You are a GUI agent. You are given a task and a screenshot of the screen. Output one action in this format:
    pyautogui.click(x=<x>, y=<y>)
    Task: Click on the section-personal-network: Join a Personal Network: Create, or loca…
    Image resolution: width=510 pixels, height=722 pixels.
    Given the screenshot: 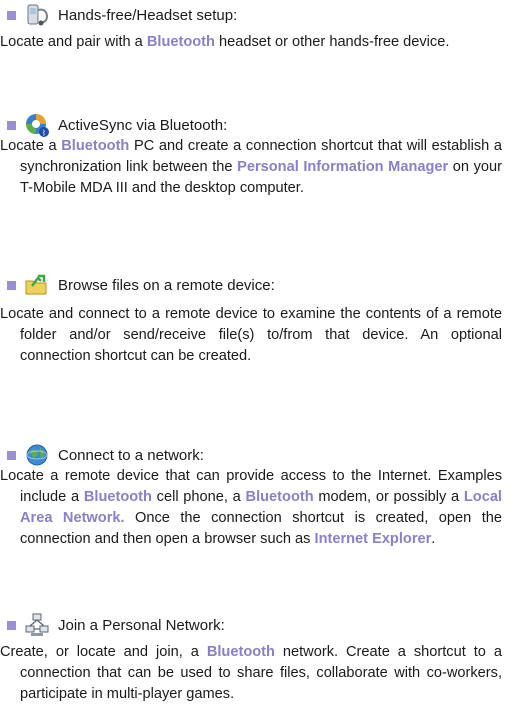 What is the action you would take?
    pyautogui.click(x=255, y=658)
    